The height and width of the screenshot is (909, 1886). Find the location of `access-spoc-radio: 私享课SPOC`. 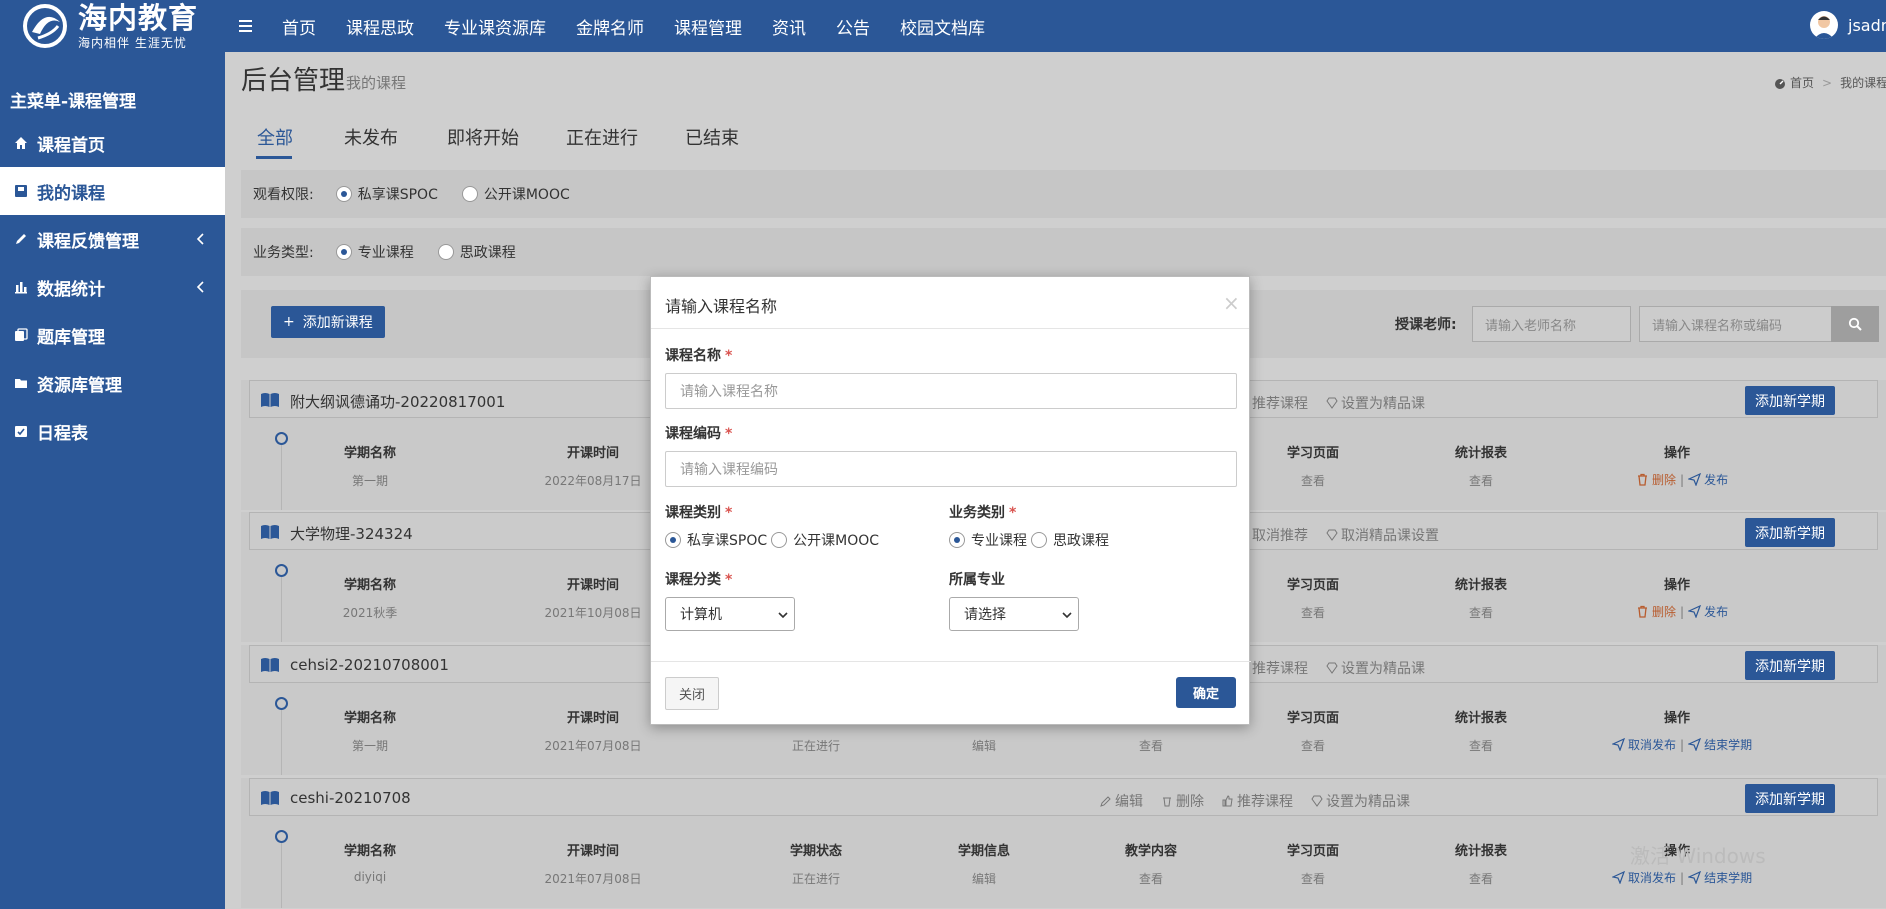

access-spoc-radio: 私享课SPOC is located at coordinates (386, 194).